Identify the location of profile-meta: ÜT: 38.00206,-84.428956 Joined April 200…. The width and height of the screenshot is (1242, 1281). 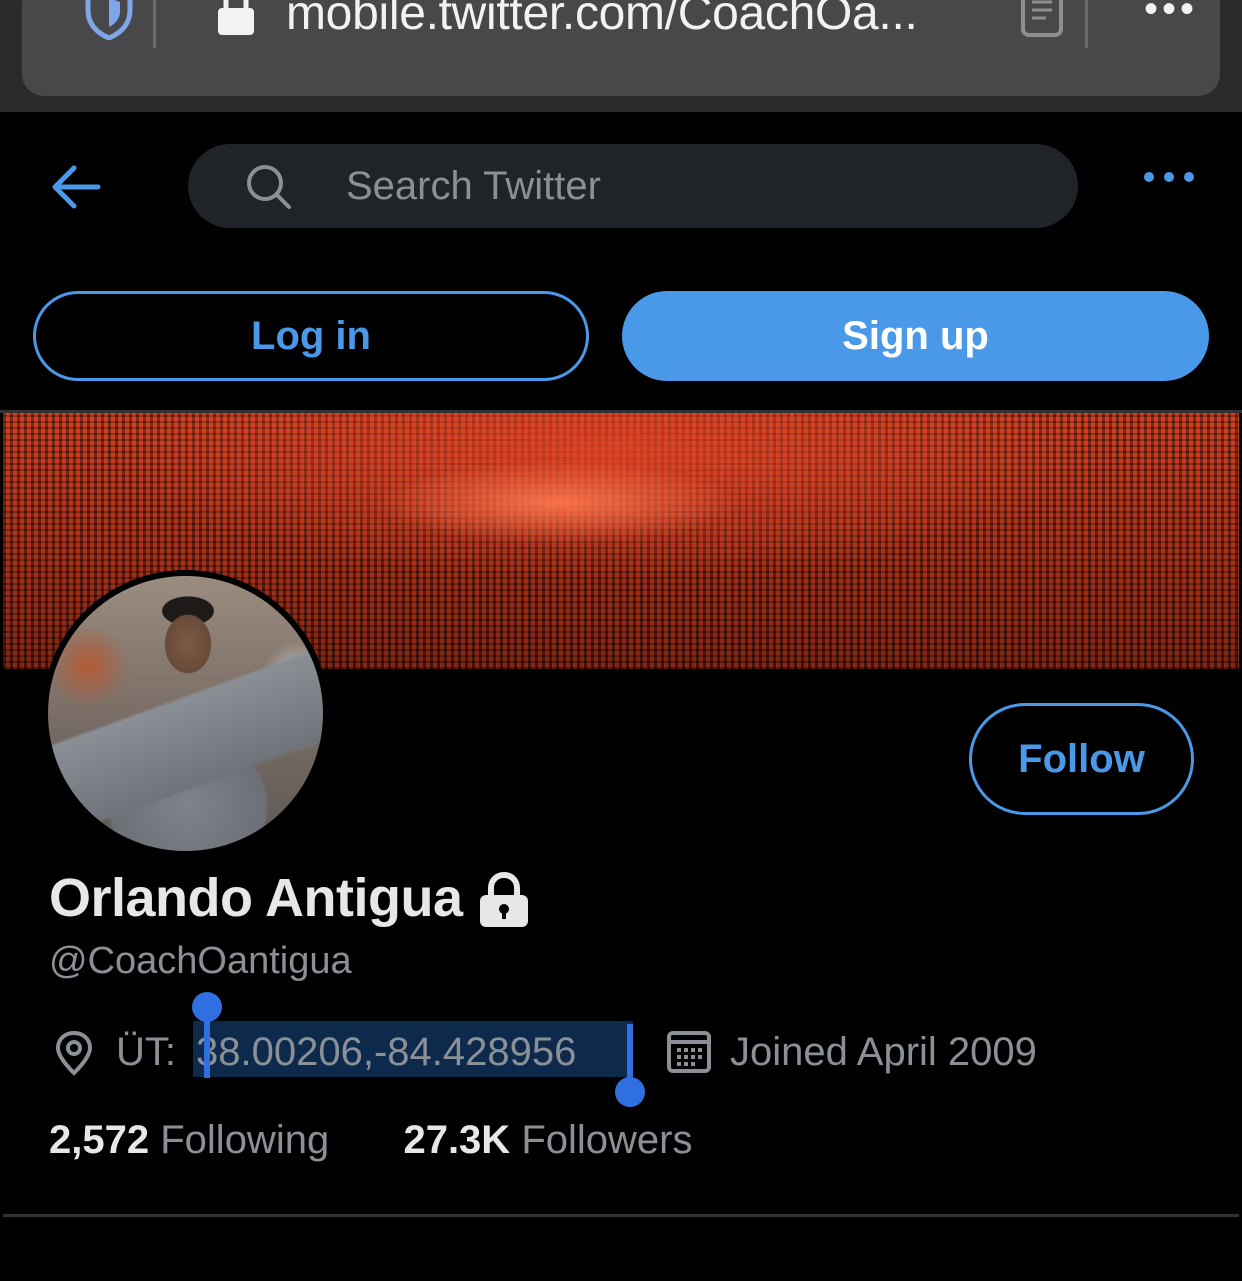
(627, 1049).